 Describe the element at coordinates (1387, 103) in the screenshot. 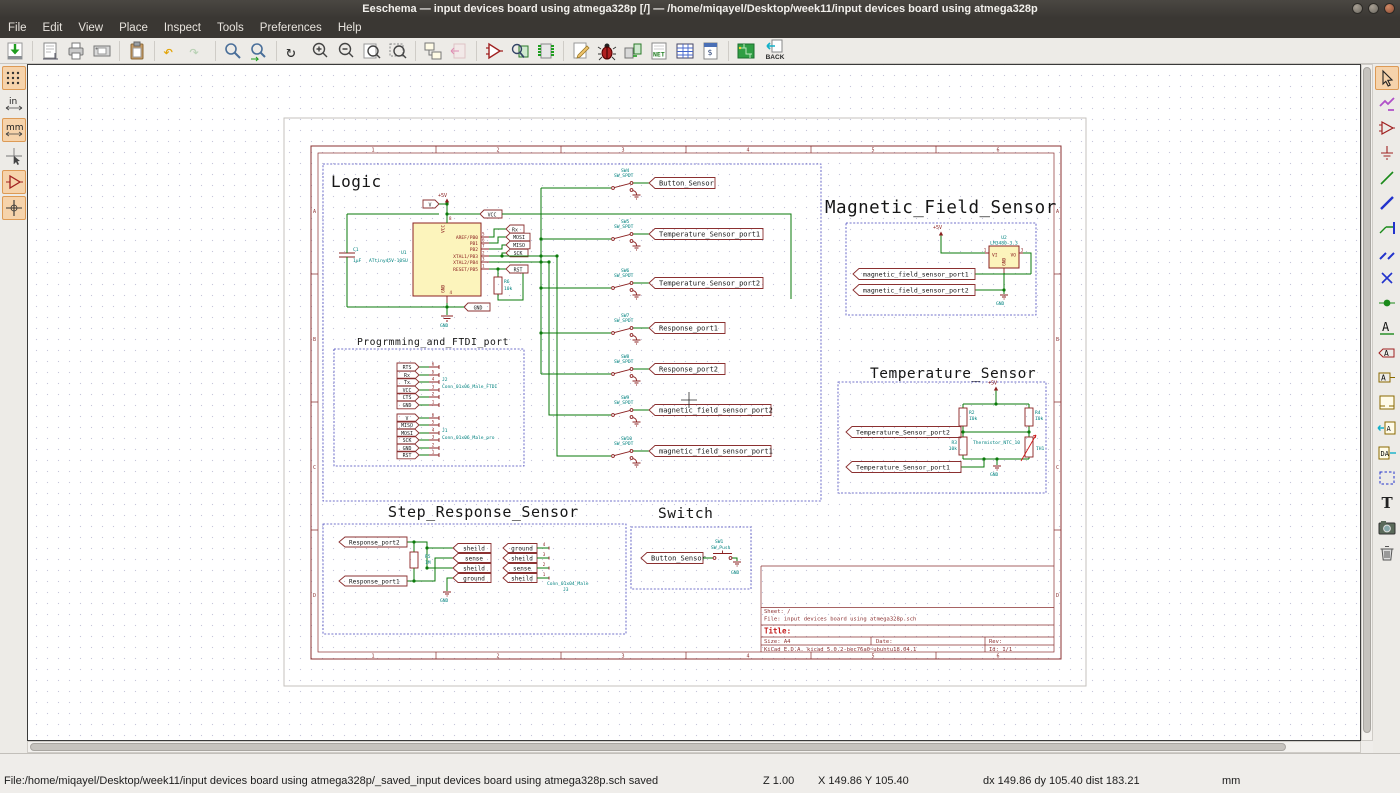

I see `highlight-net-tool` at that location.